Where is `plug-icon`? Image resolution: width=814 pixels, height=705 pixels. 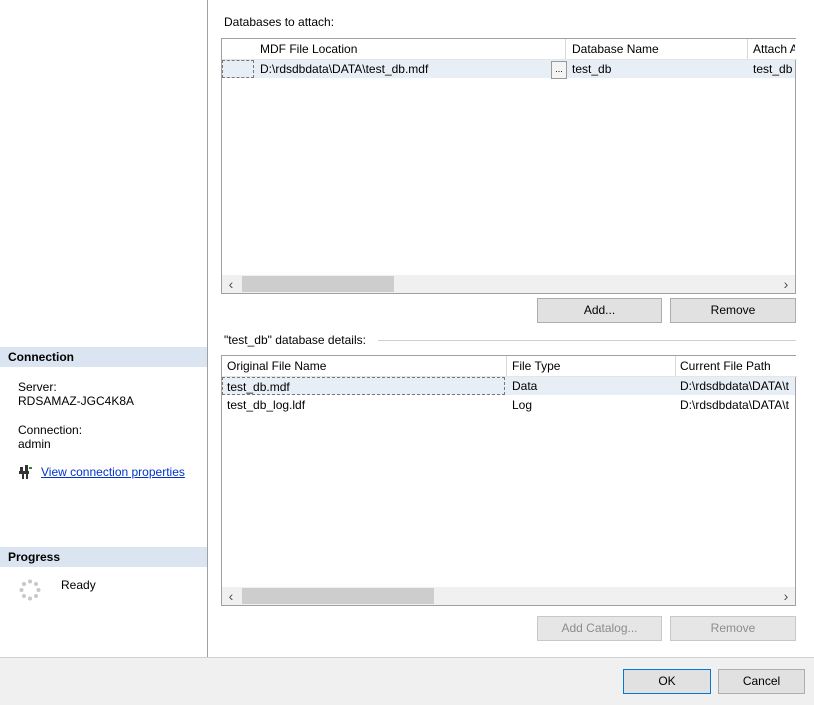 plug-icon is located at coordinates (26, 472).